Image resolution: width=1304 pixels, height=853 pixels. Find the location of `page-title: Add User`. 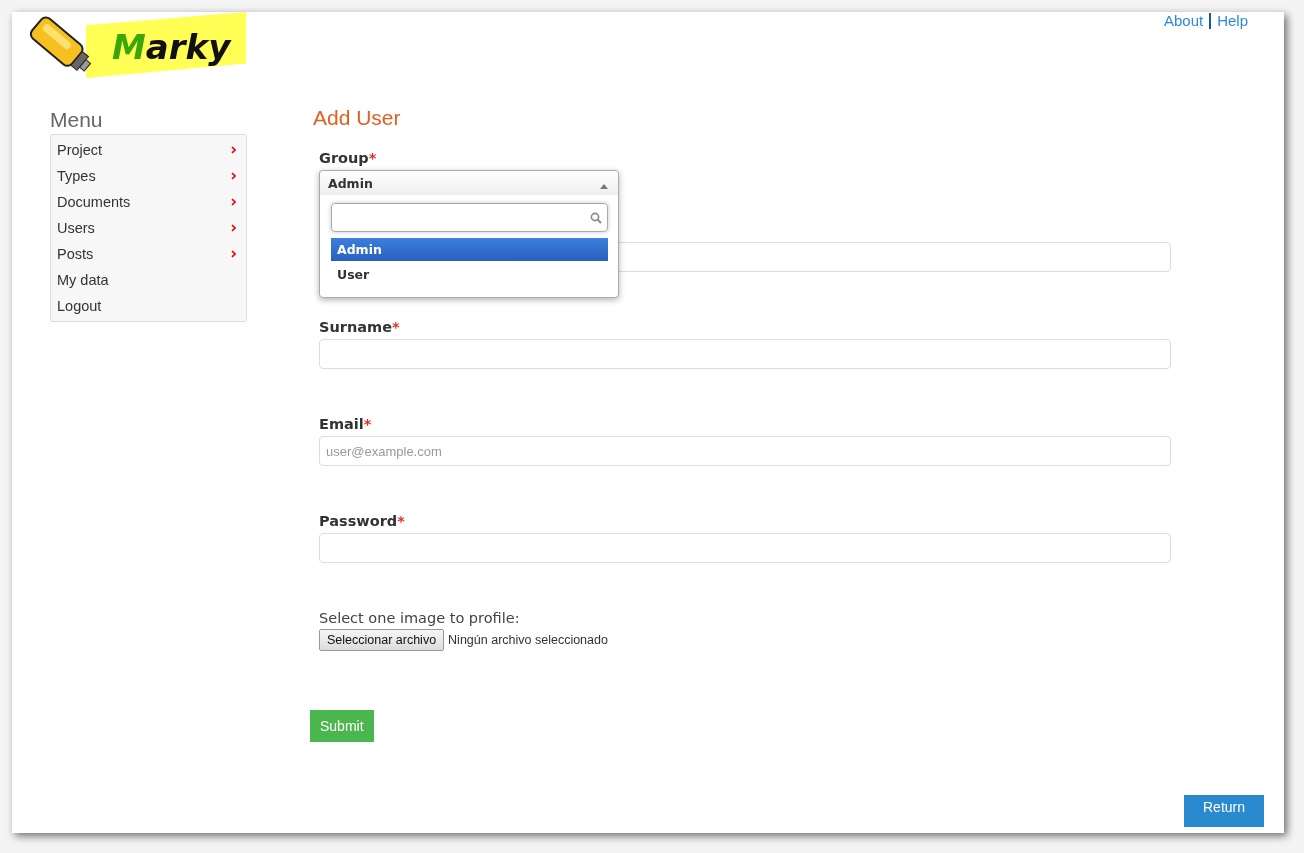

page-title: Add User is located at coordinates (357, 118).